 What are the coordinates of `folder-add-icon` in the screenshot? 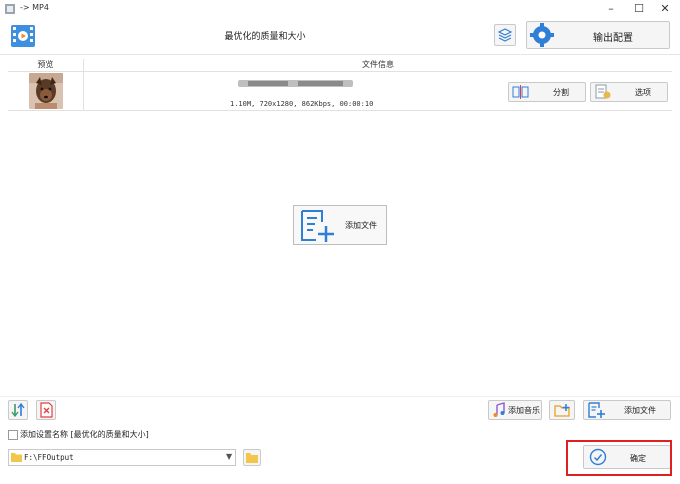 It's located at (562, 410).